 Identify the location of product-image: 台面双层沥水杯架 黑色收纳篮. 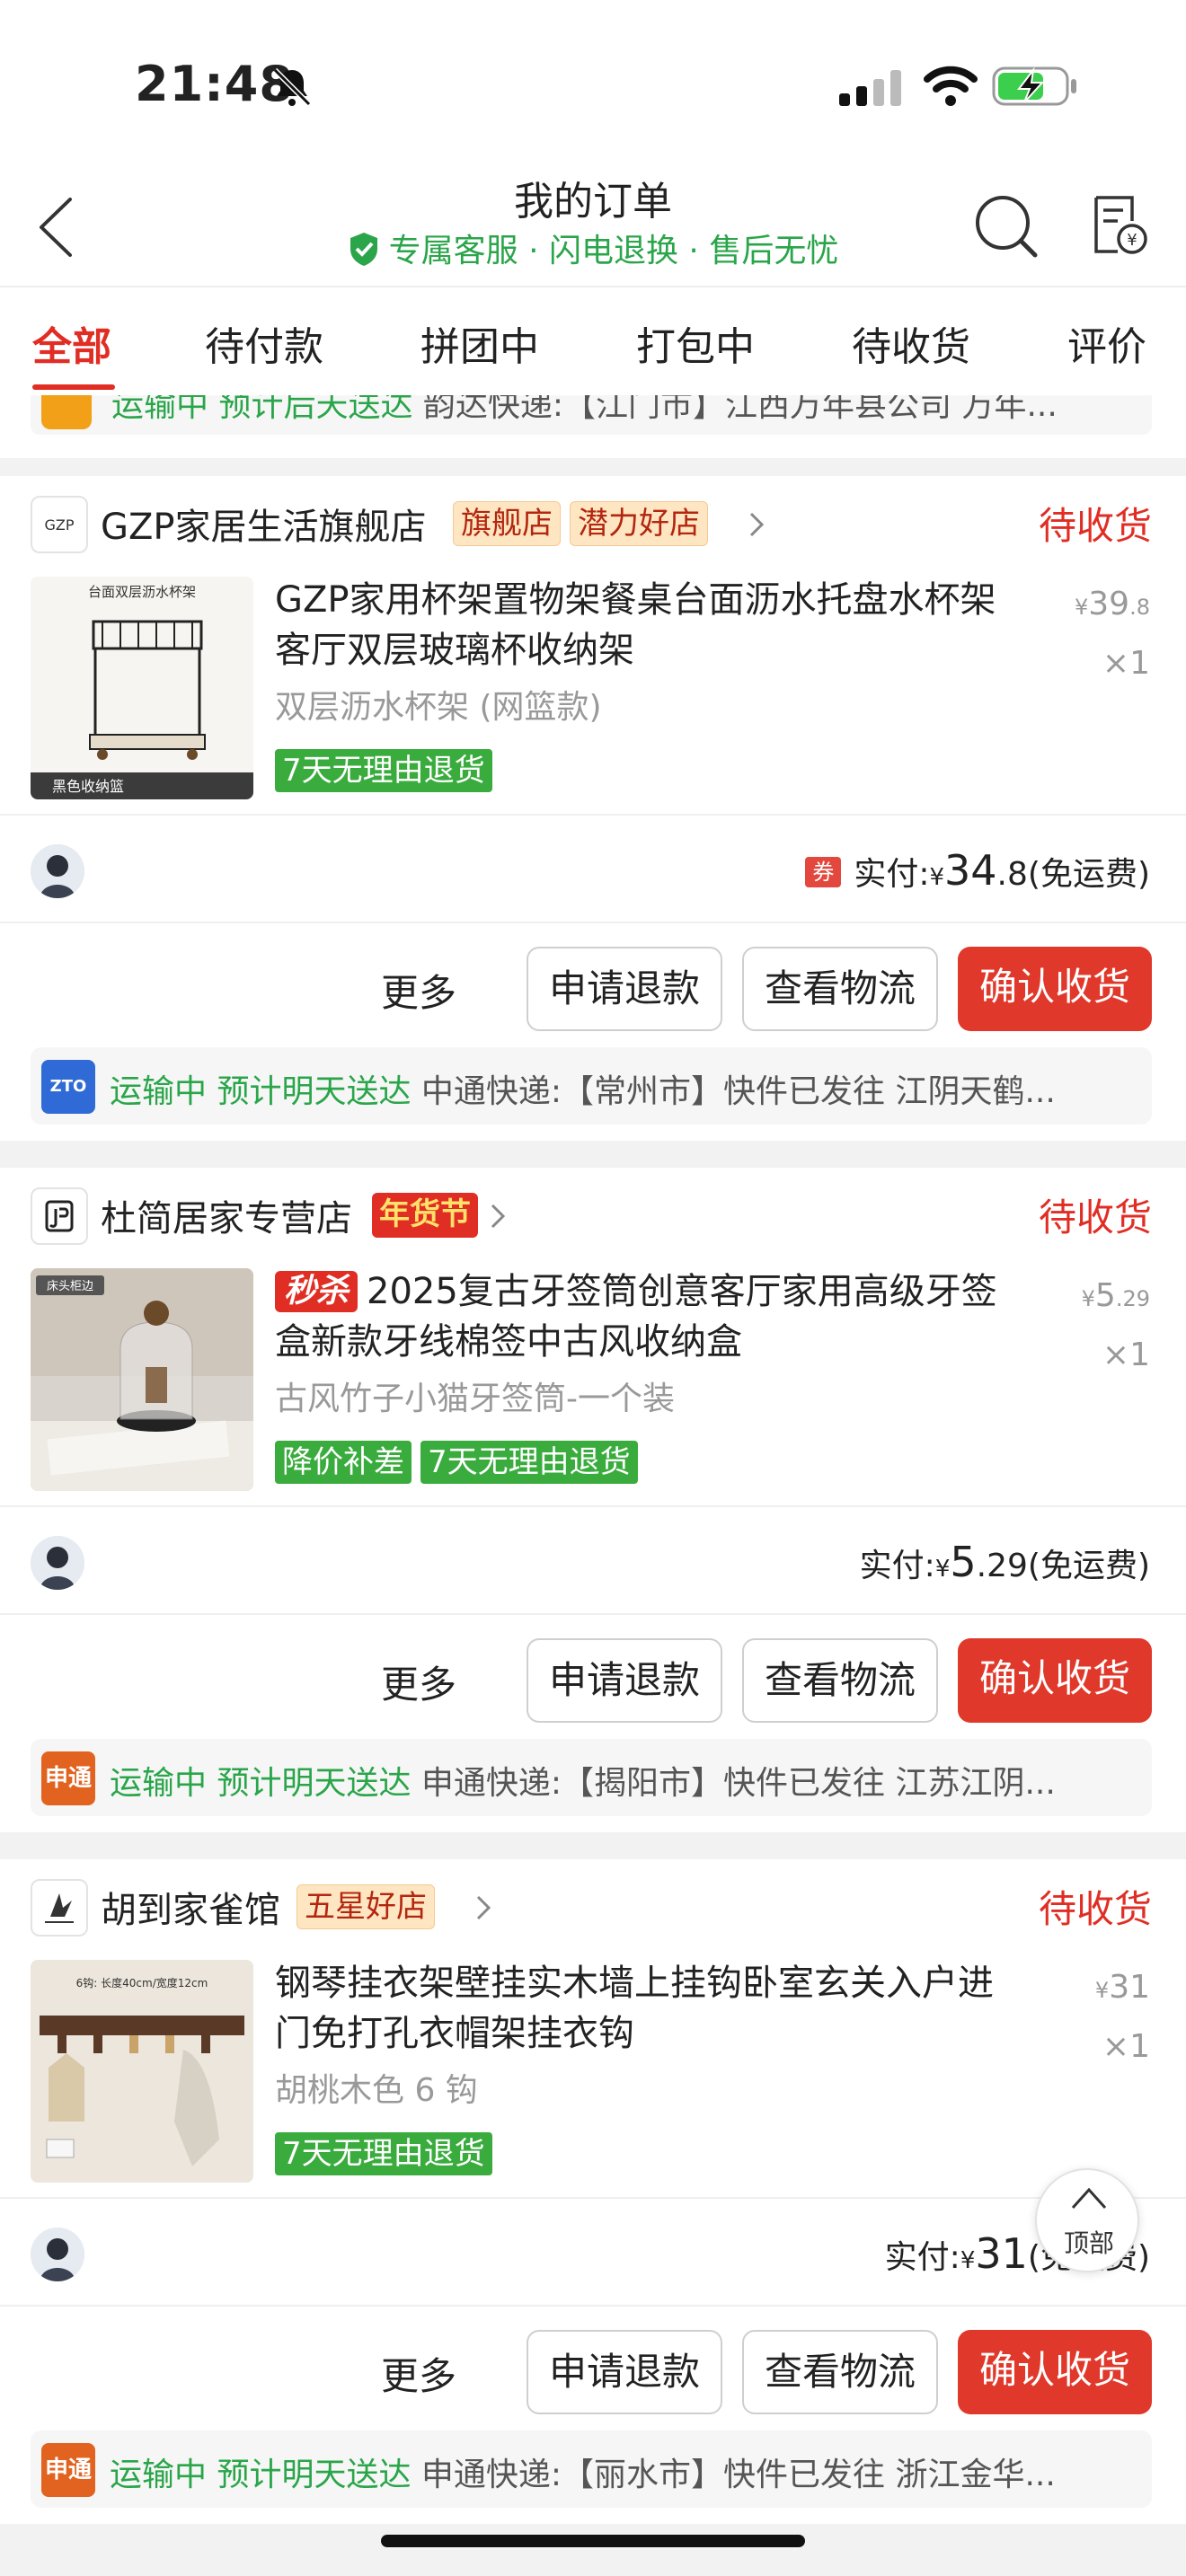
(142, 688).